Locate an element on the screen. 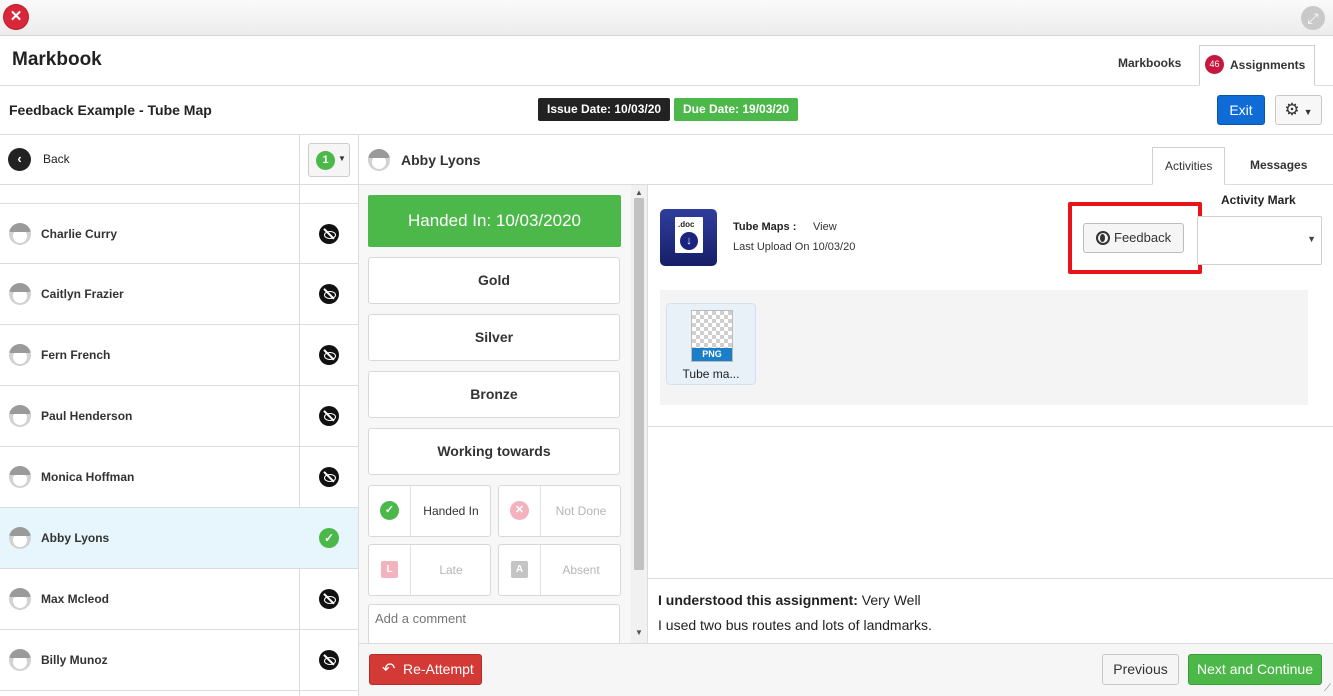  previous-button: Previous is located at coordinates (1140, 669).